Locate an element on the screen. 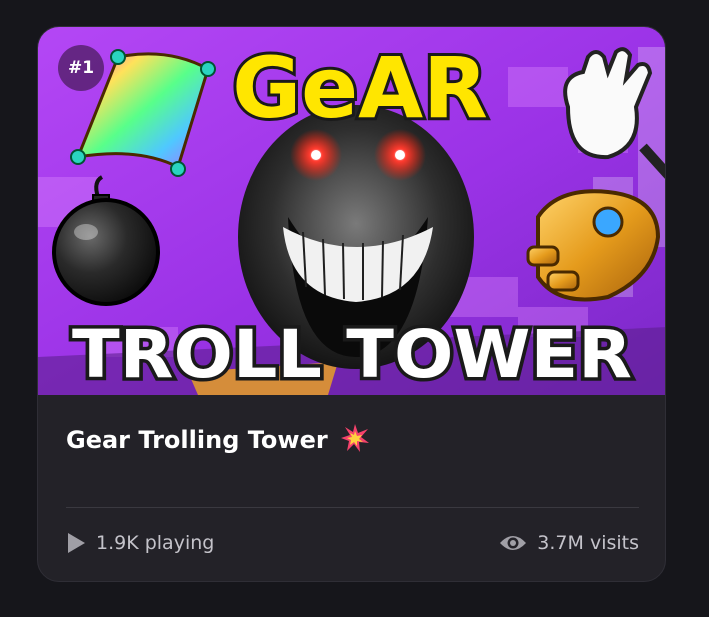 Image resolution: width=709 pixels, height=617 pixels. title-row: Gear Trolling Tower is located at coordinates (218, 440).